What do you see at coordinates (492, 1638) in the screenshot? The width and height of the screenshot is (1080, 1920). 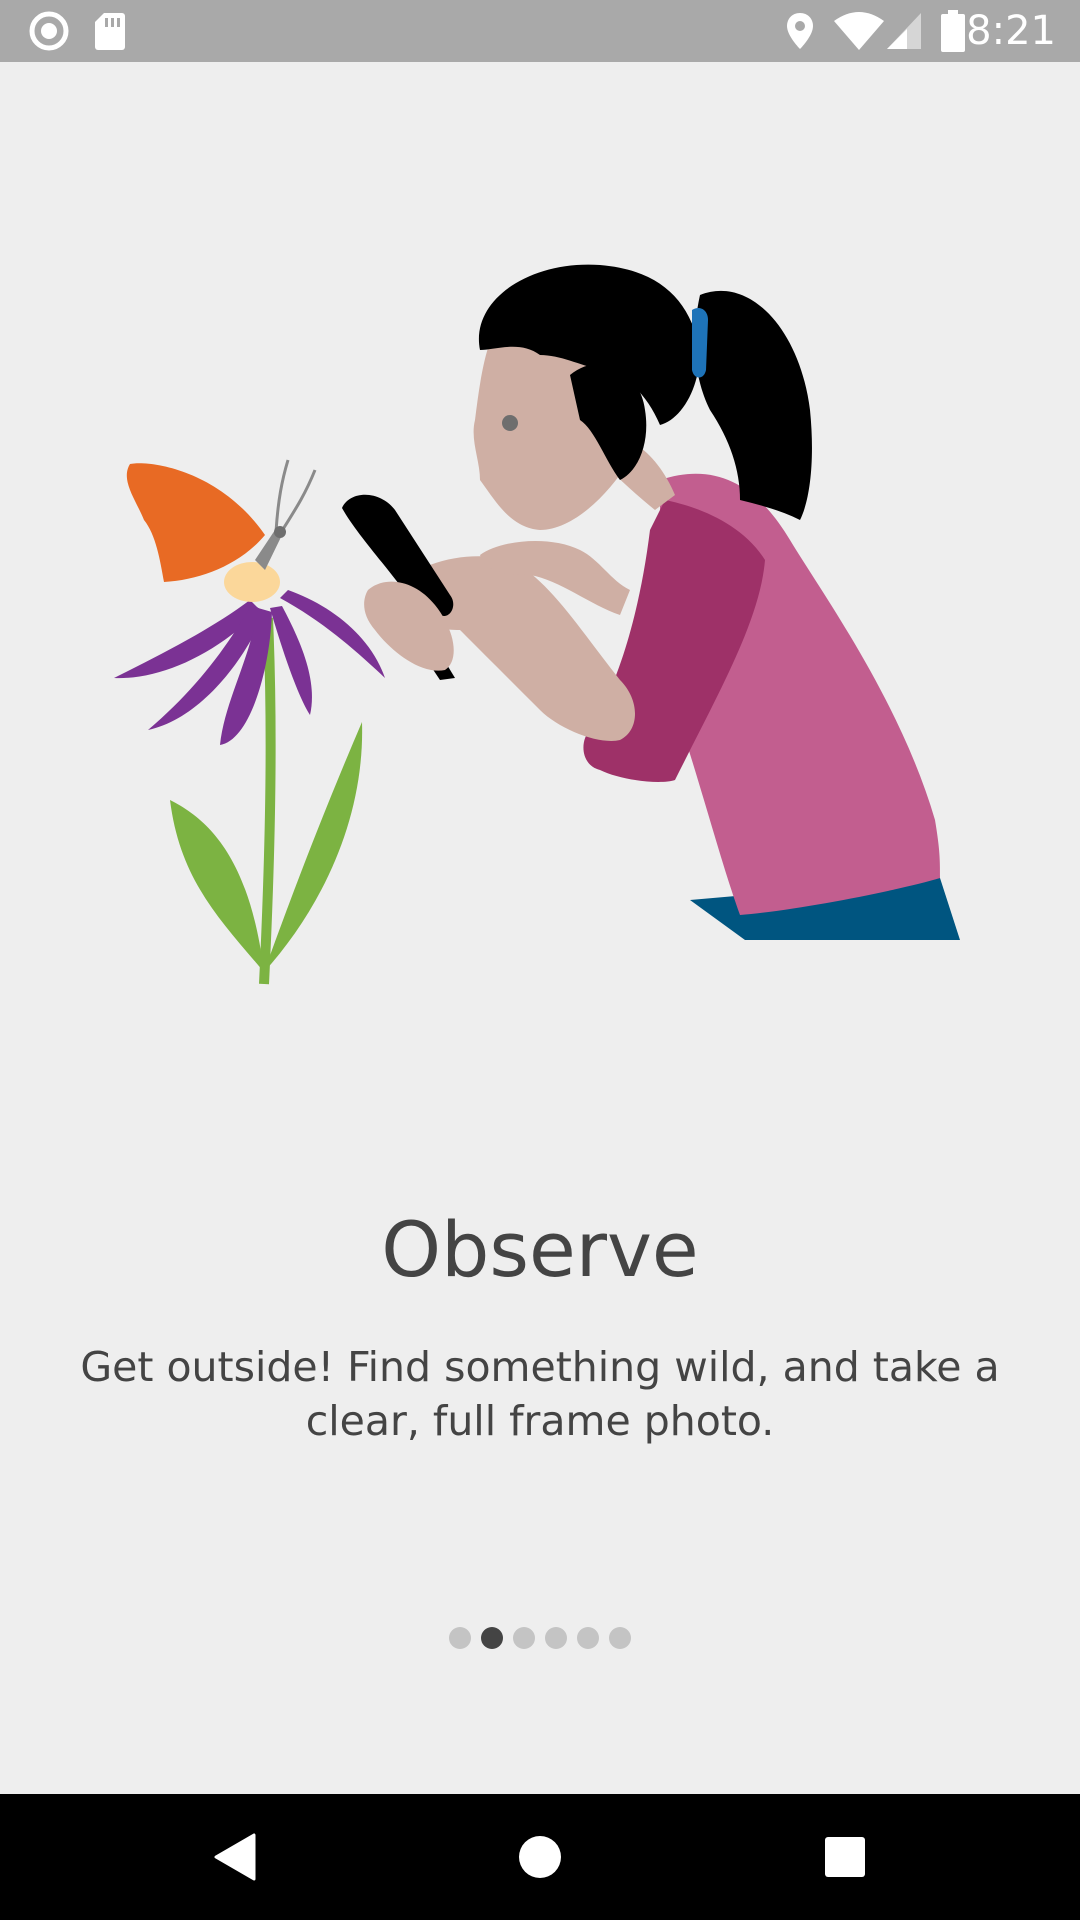 I see `page-dot-active` at bounding box center [492, 1638].